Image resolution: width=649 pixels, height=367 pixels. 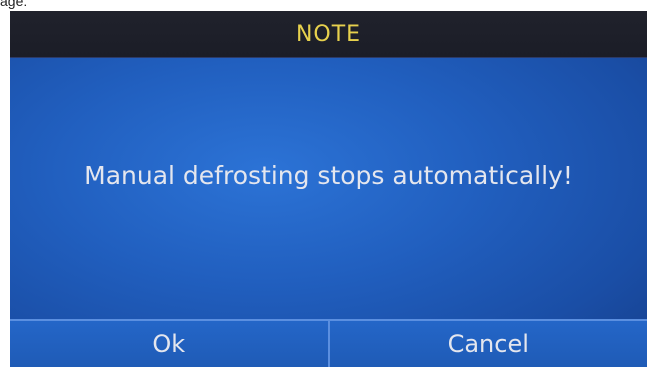 What do you see at coordinates (14, 4) in the screenshot?
I see `page-caption: age:` at bounding box center [14, 4].